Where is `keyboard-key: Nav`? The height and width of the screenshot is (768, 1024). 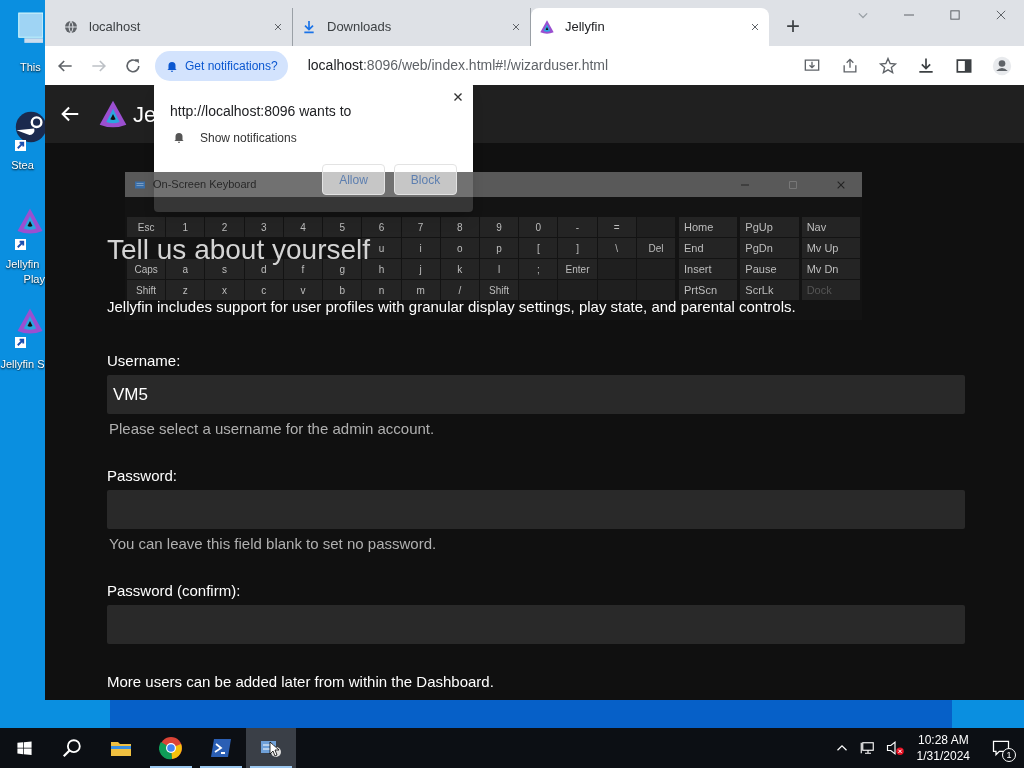
keyboard-key: Nav is located at coordinates (830, 227).